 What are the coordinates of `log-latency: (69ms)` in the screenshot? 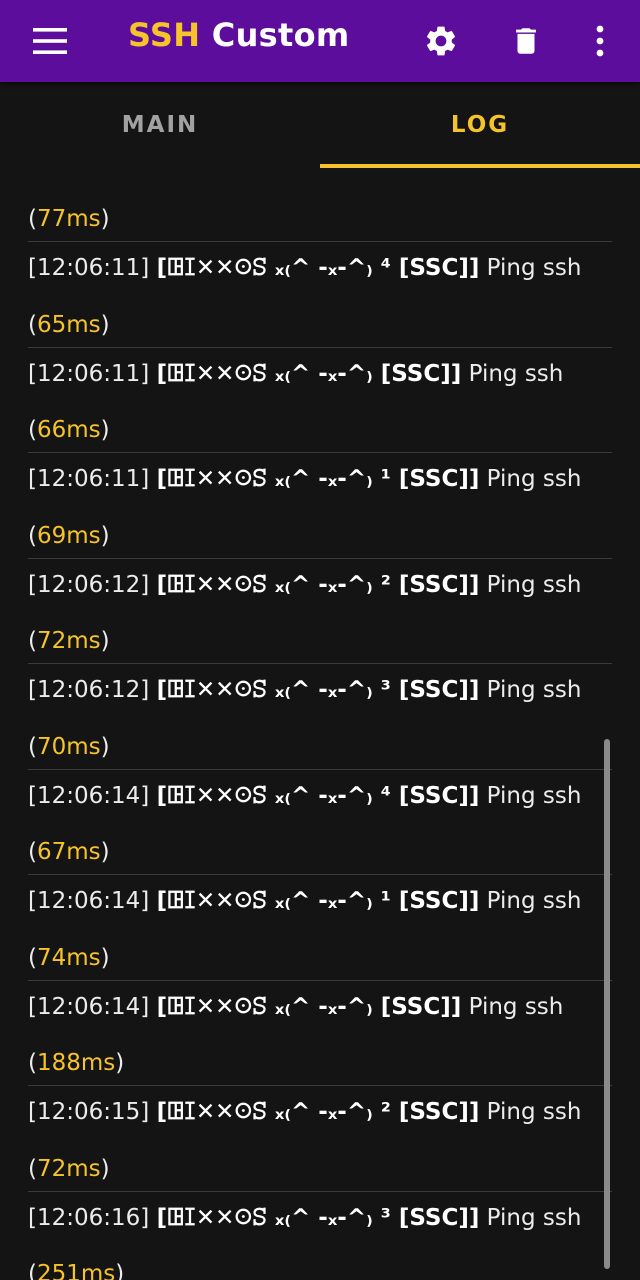 It's located at (69, 535).